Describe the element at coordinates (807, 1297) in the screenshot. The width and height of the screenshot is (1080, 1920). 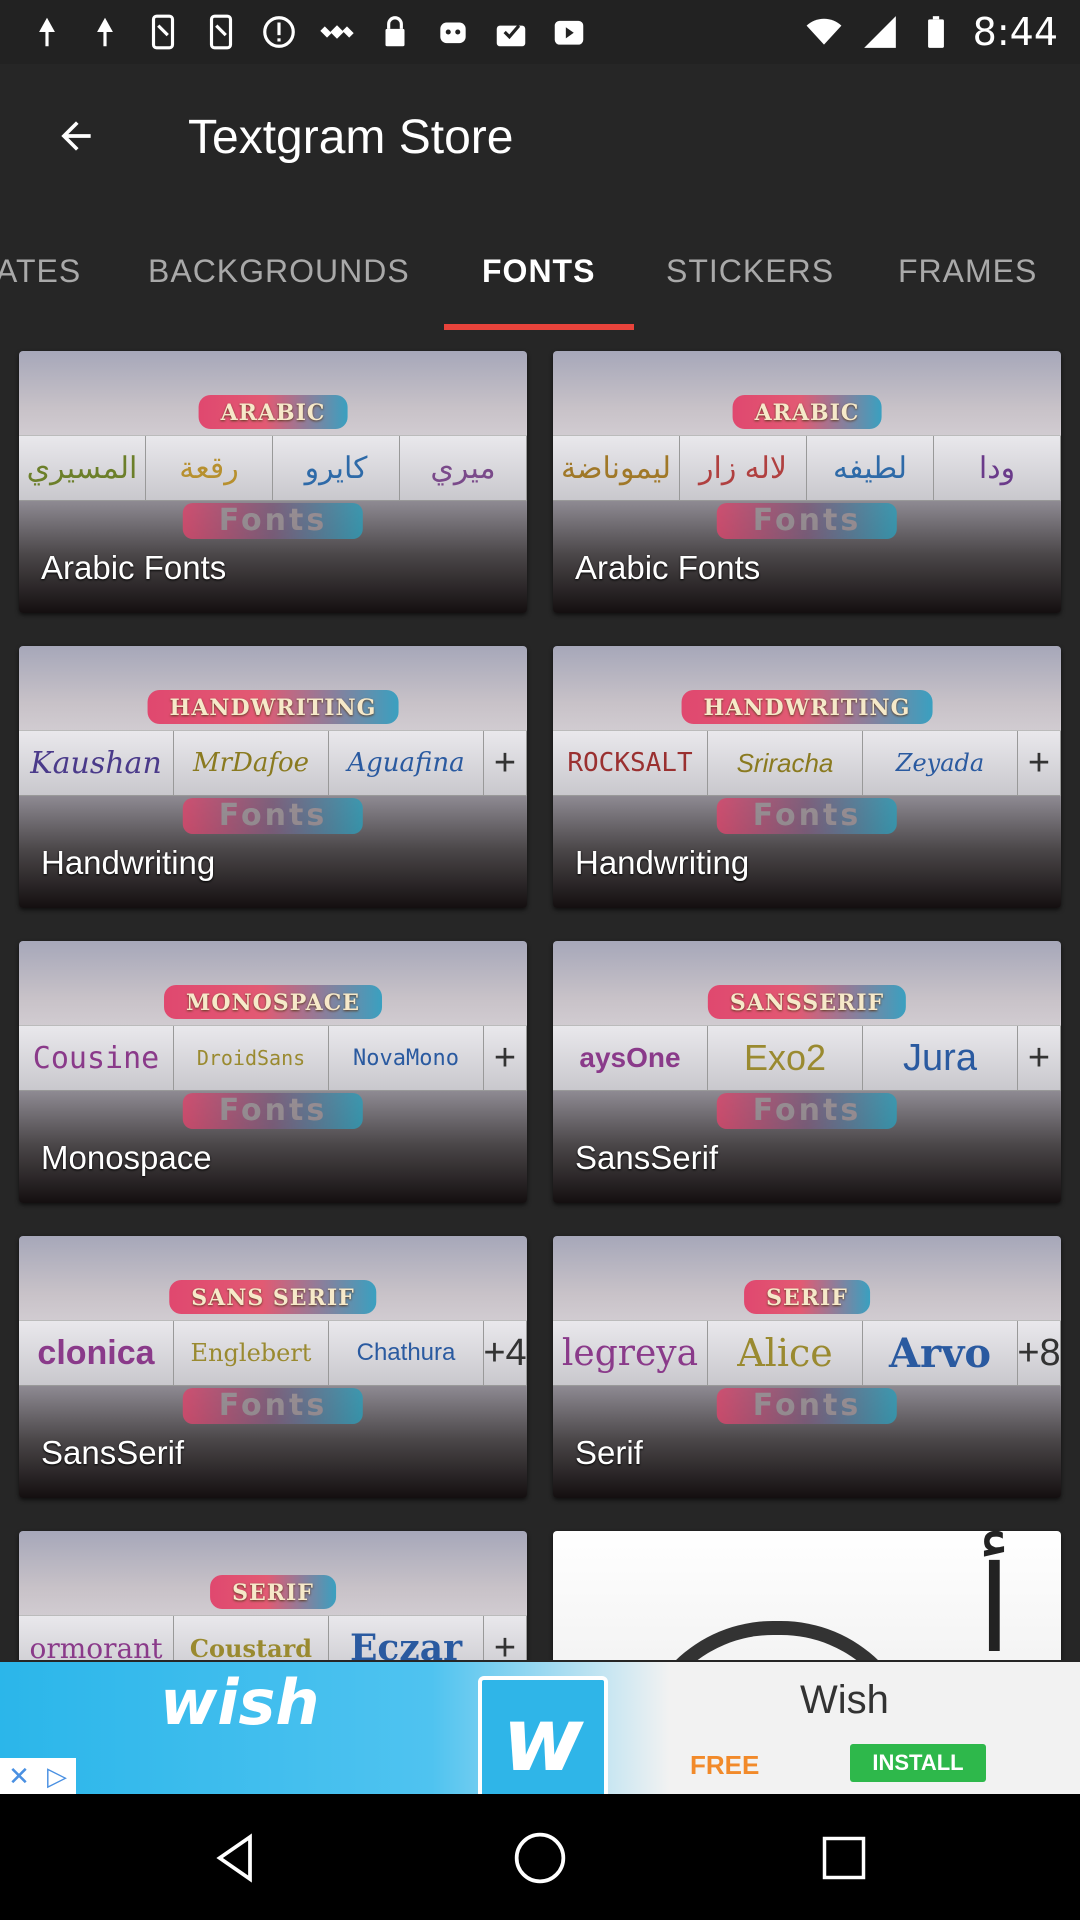
I see `card-badge: SERIF` at that location.